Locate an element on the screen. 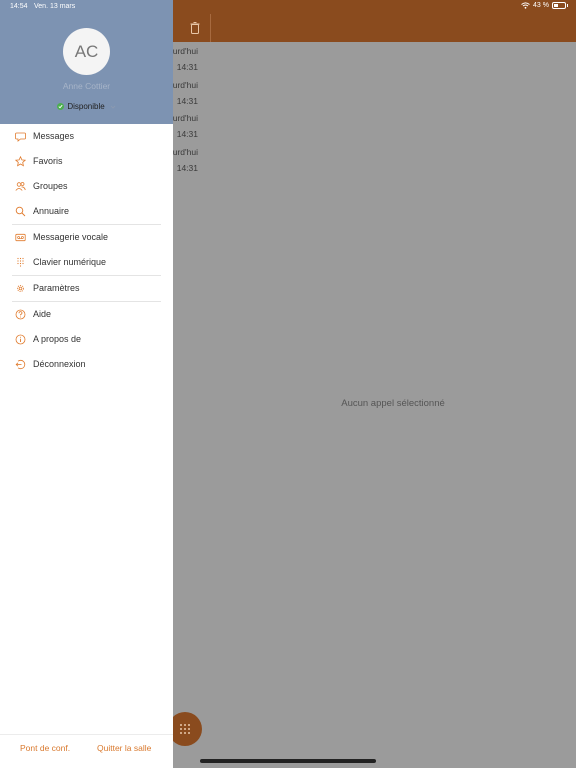  dialpad-fab is located at coordinates (185, 729).